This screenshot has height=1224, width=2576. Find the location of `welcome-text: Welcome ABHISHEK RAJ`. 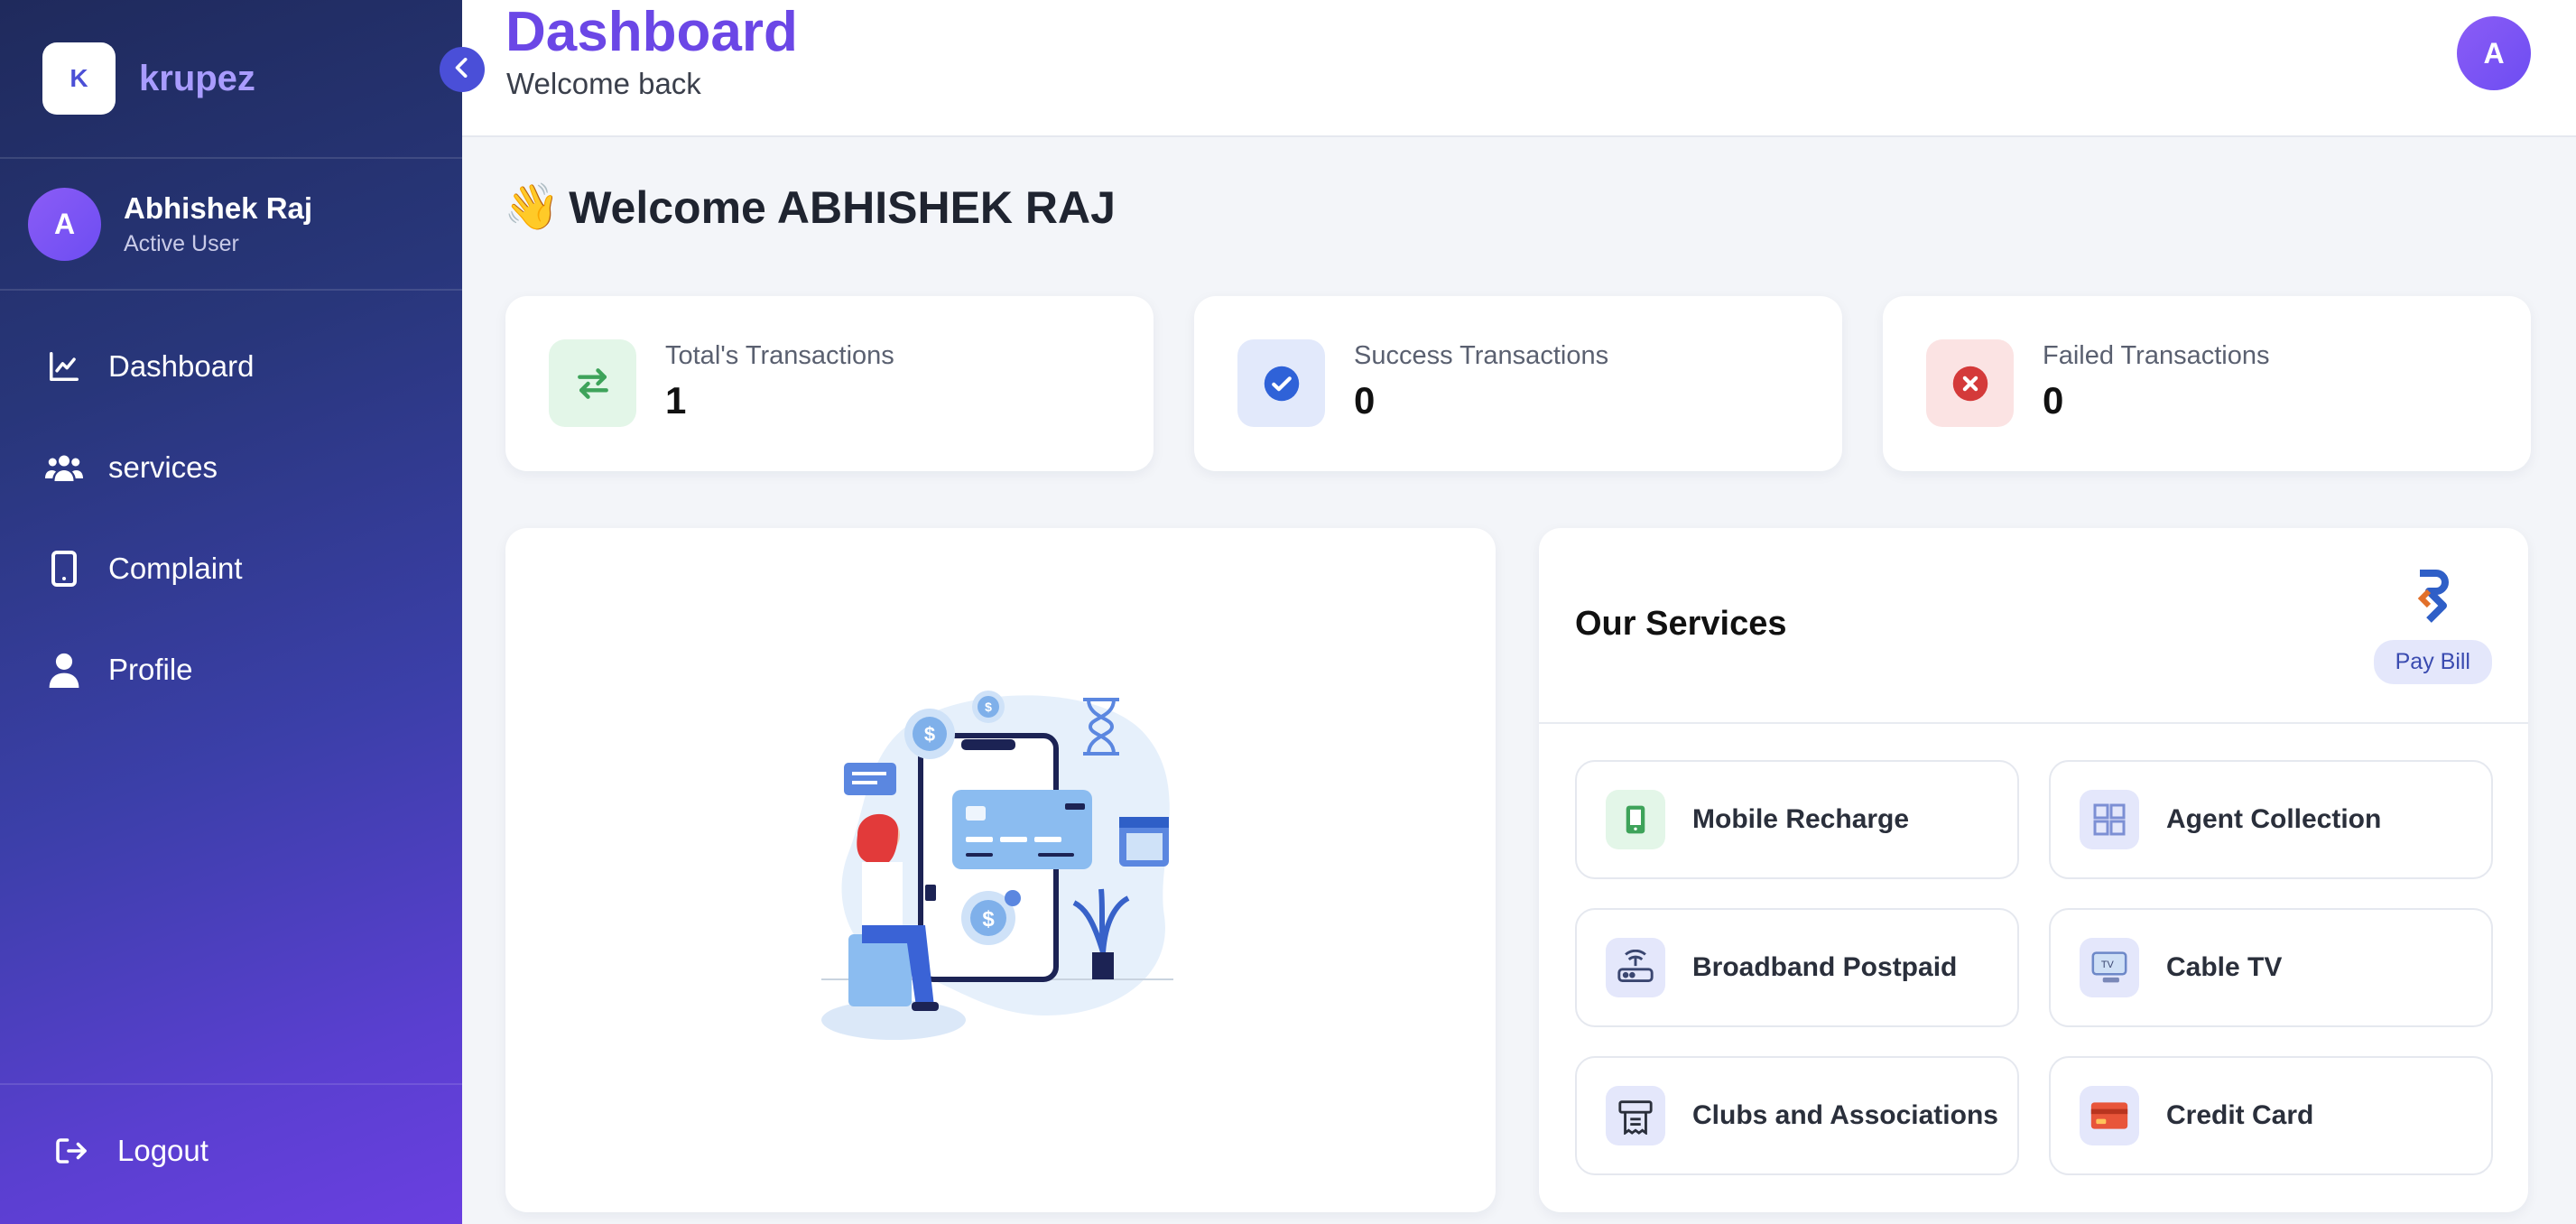

welcome-text: Welcome ABHISHEK RAJ is located at coordinates (842, 207).